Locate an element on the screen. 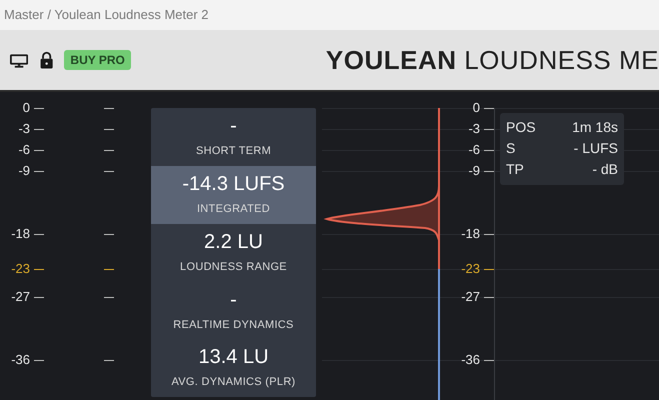 Image resolution: width=659 pixels, height=400 pixels. info-value: 1m 18s is located at coordinates (595, 127).